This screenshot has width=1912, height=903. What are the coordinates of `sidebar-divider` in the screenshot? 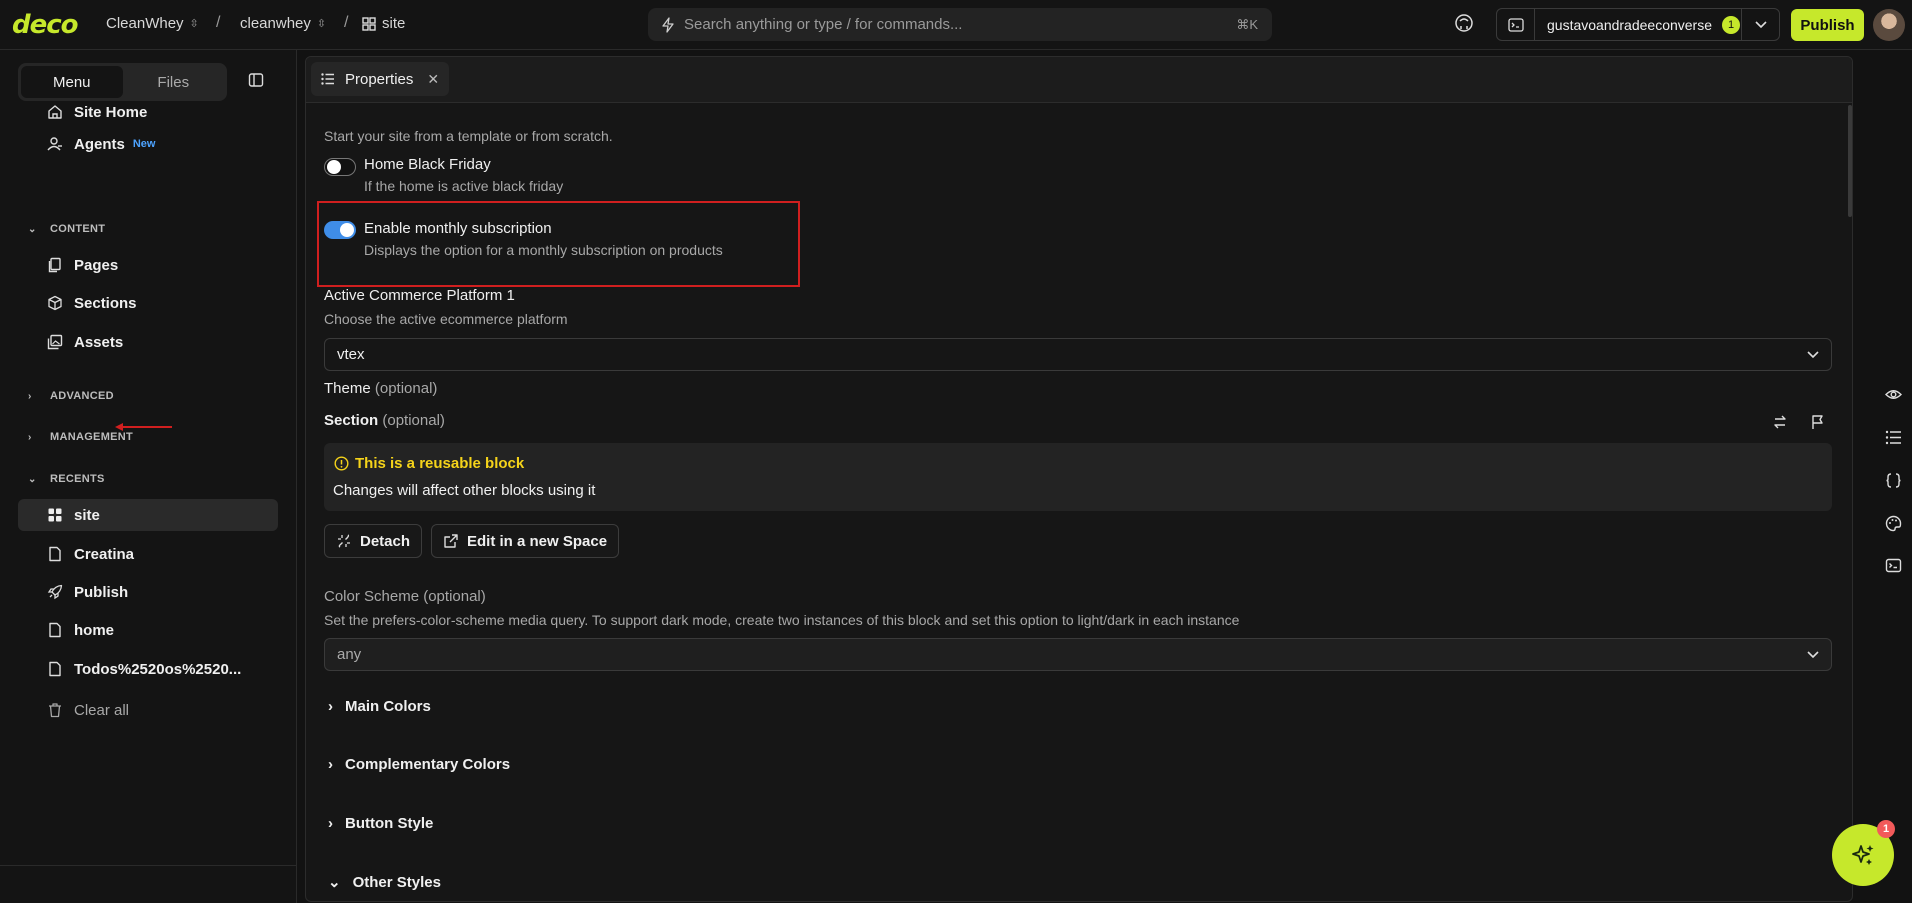 It's located at (148, 865).